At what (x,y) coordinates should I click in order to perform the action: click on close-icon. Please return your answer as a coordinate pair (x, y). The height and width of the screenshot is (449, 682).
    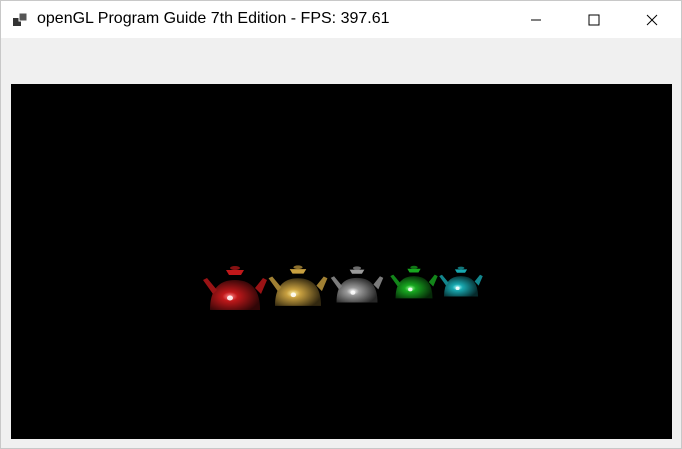
    Looking at the image, I should click on (652, 19).